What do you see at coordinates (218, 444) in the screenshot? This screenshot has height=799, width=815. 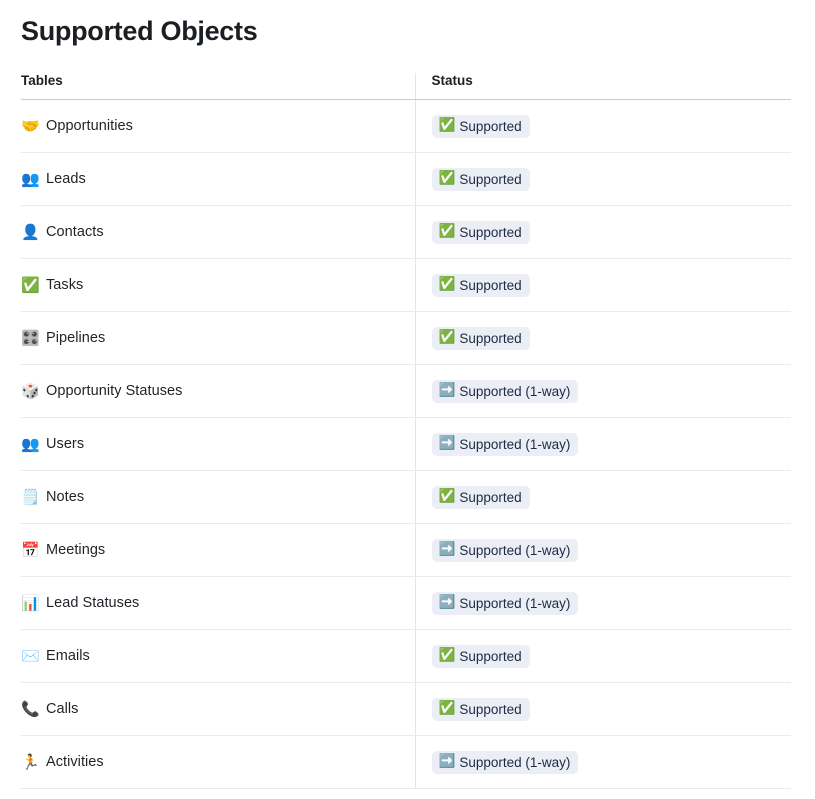 I see `table-cell-name: 👥 Users` at bounding box center [218, 444].